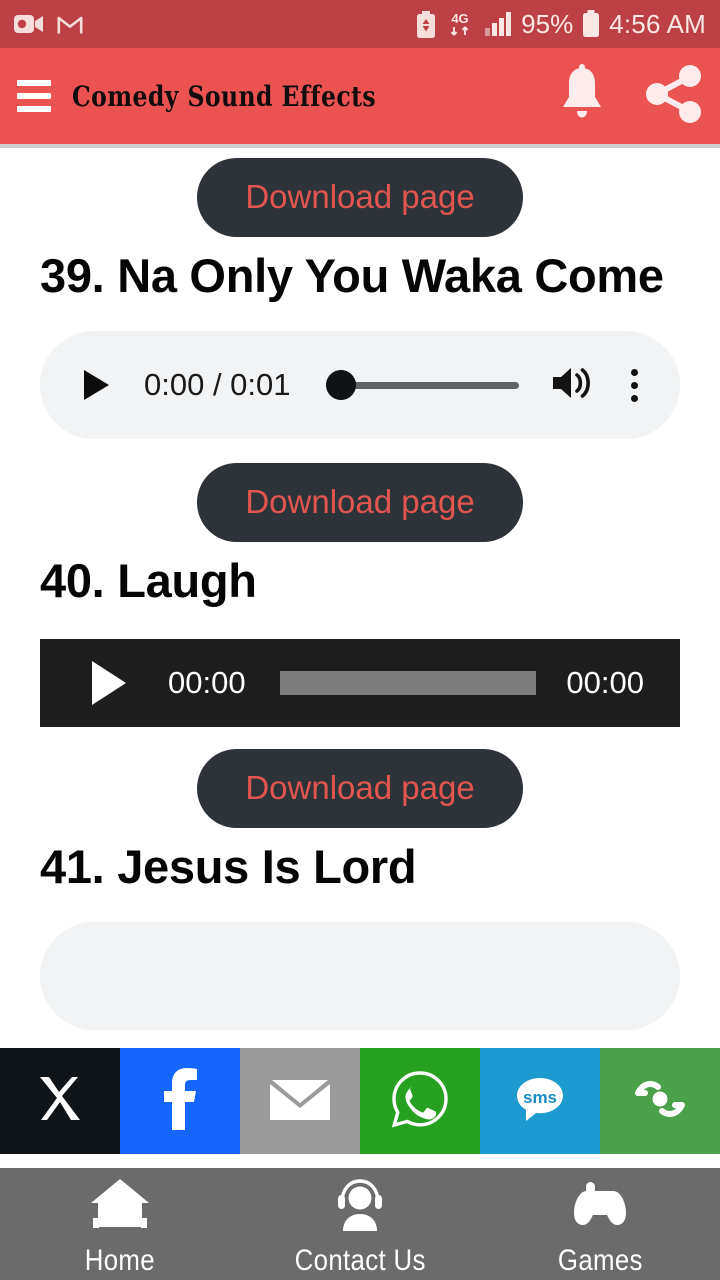  Describe the element at coordinates (48, 24) in the screenshot. I see `status-bar-left-icons` at that location.